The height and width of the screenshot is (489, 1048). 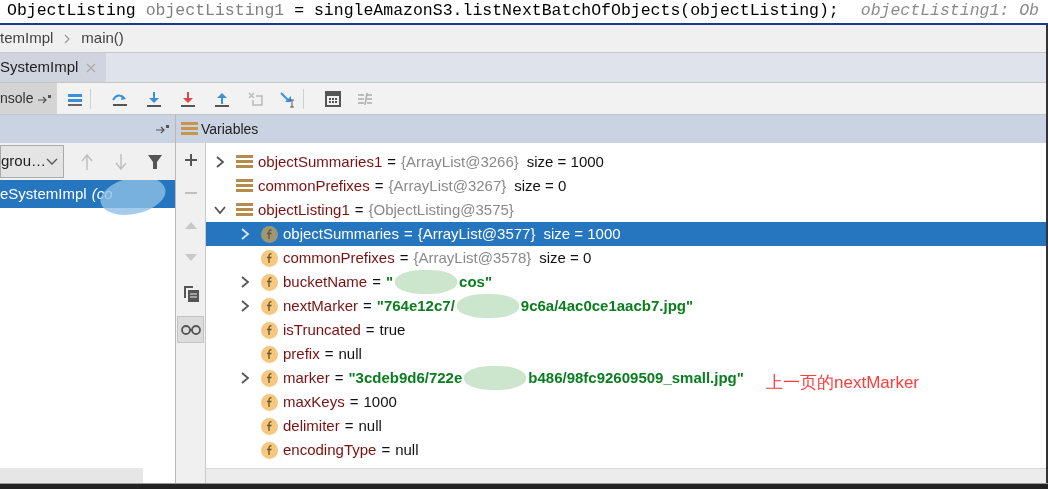 What do you see at coordinates (27, 38) in the screenshot?
I see `breadcrumb-item: temImpl` at bounding box center [27, 38].